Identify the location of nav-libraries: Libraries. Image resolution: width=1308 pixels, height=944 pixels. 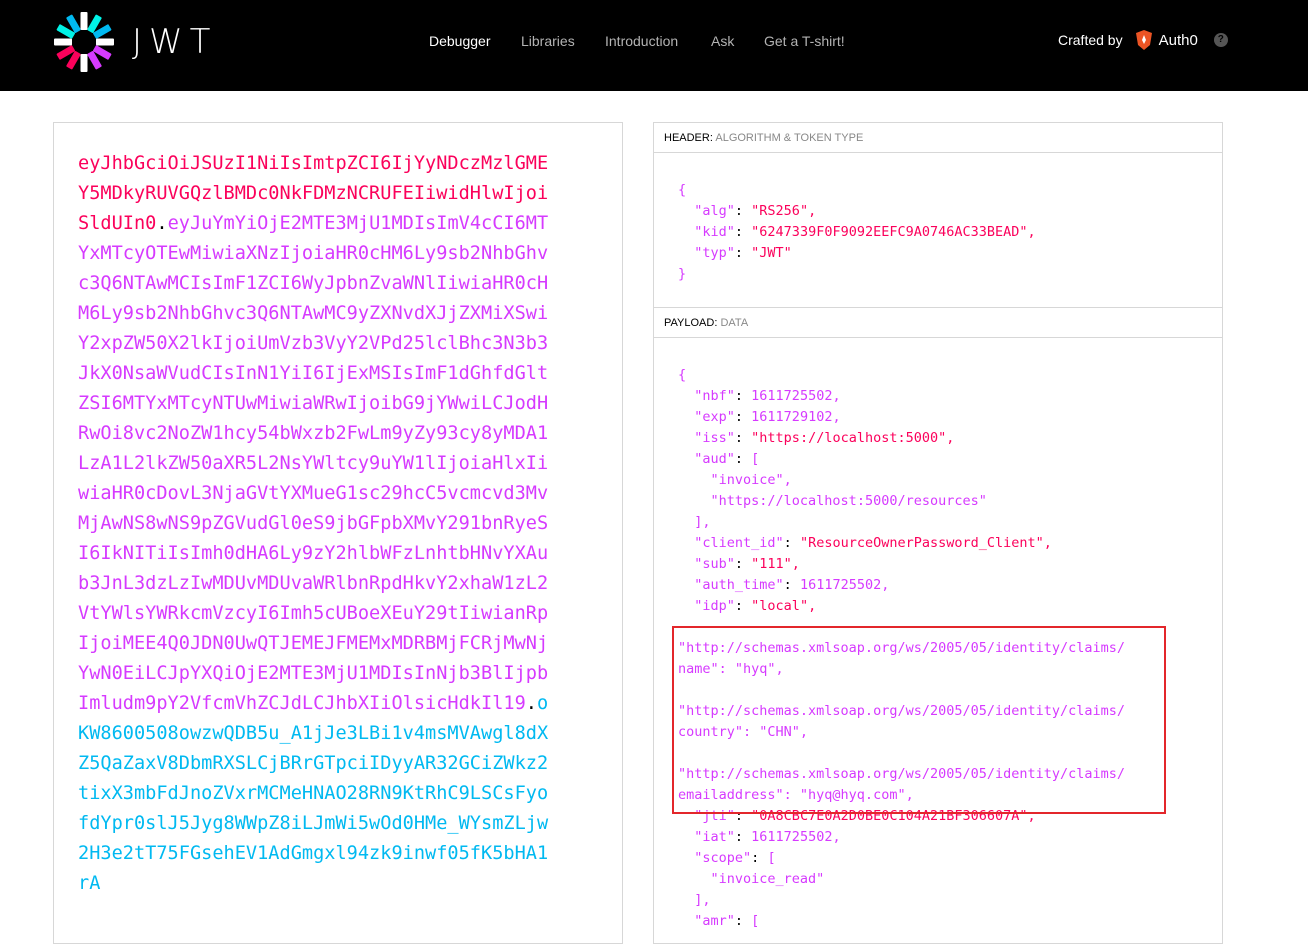
(548, 41).